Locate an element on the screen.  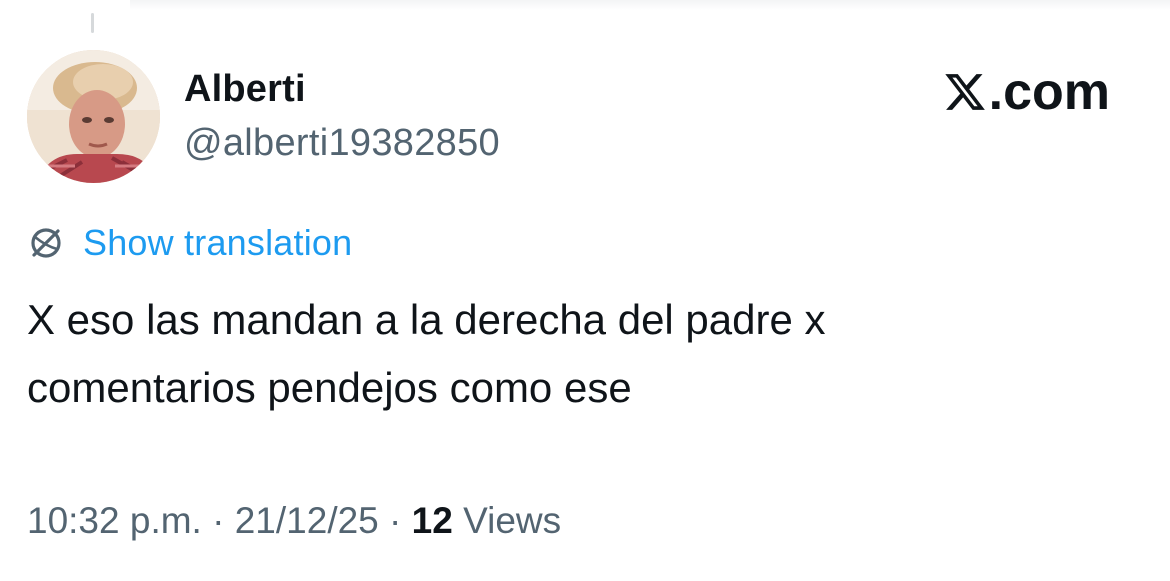
tweet-metadata: 10:32 p.m. · 21/12/25 · 12 Views is located at coordinates (294, 521).